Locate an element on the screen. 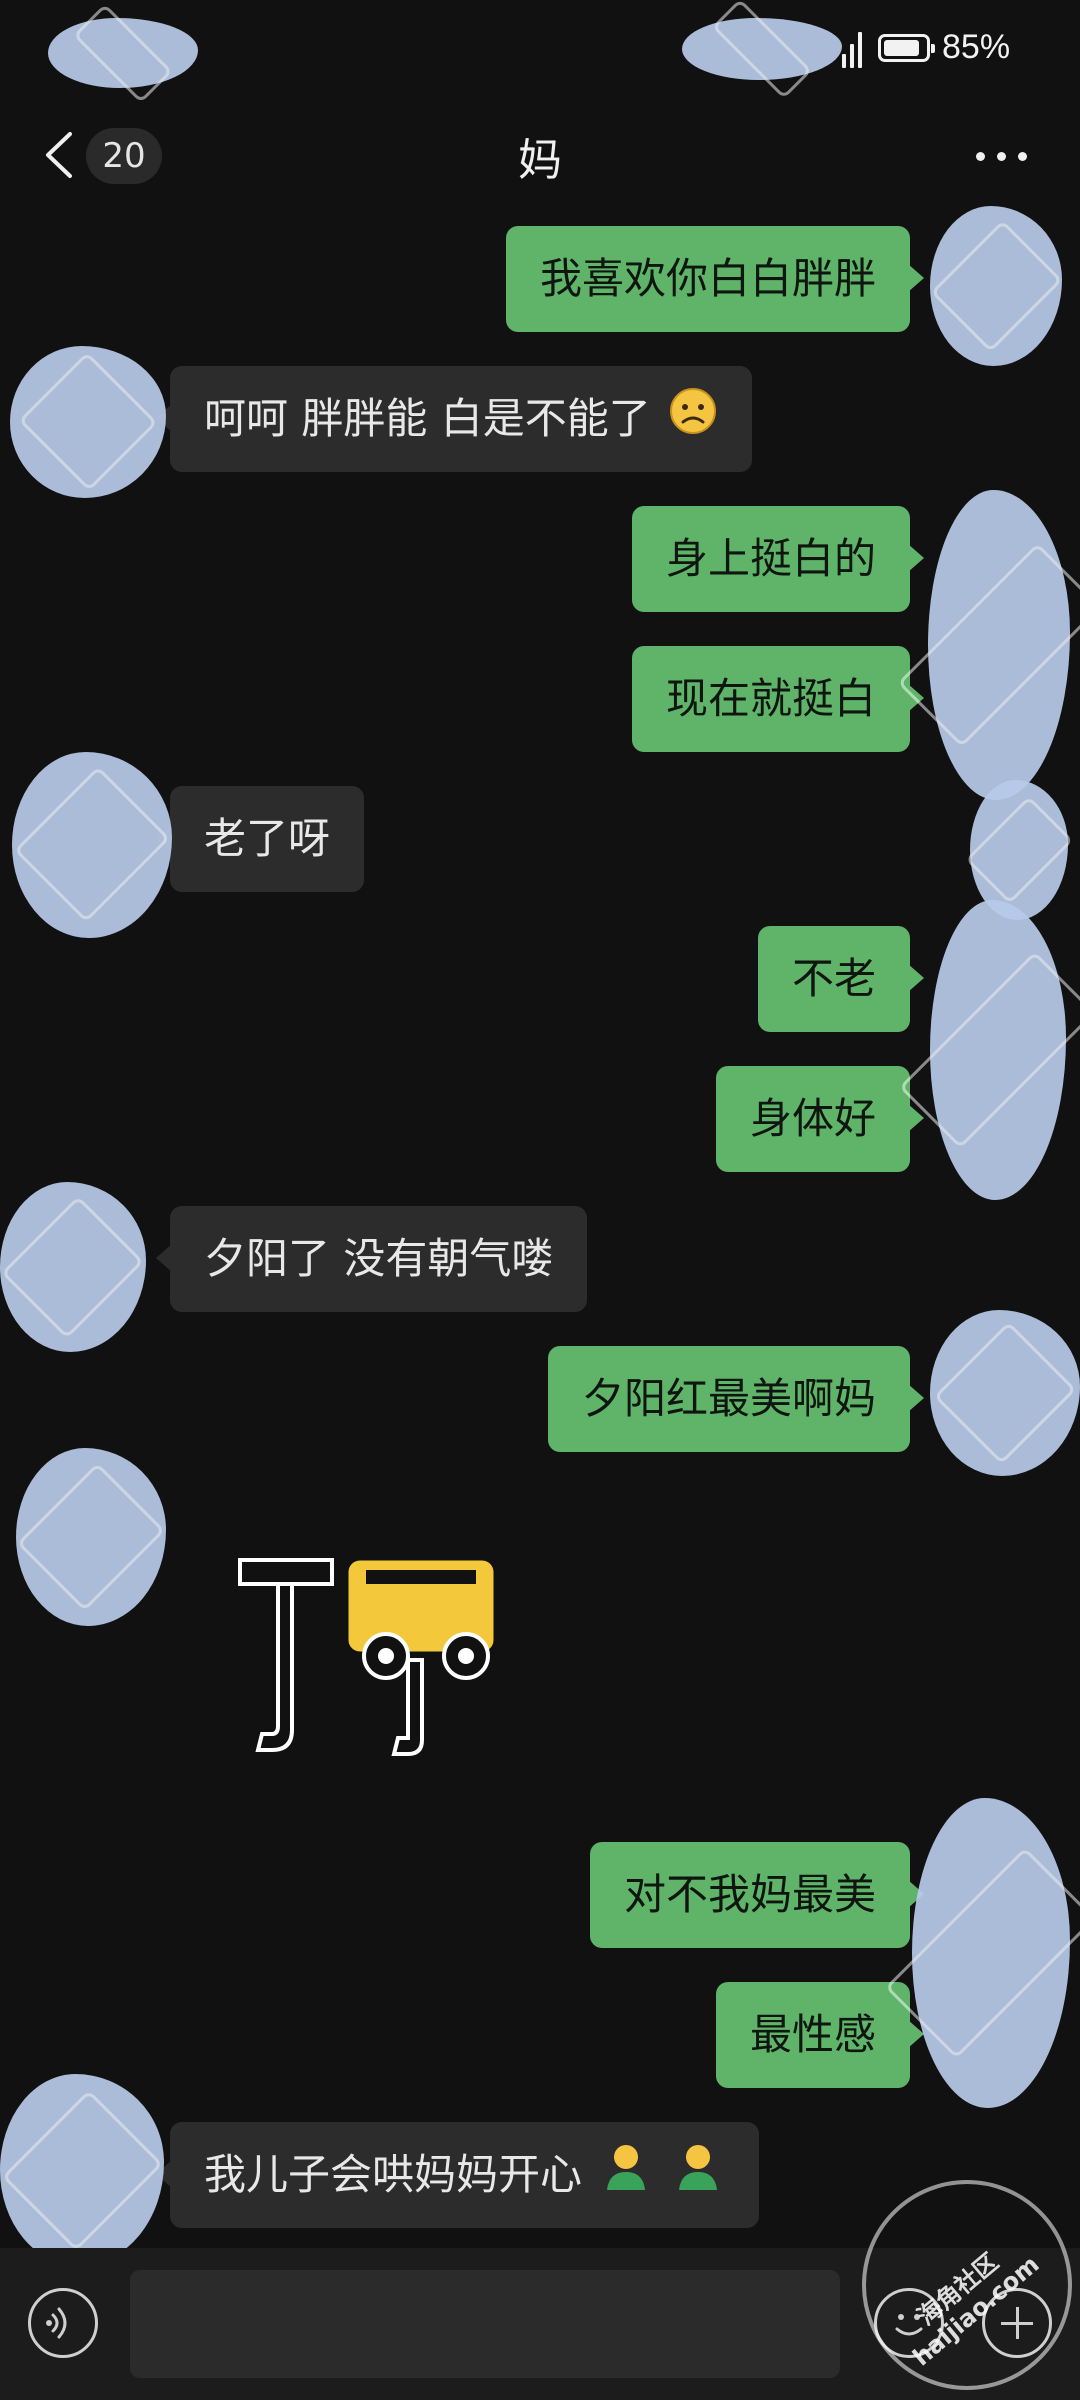  message-bubble-outgoing: 身体好 is located at coordinates (820, 1119).